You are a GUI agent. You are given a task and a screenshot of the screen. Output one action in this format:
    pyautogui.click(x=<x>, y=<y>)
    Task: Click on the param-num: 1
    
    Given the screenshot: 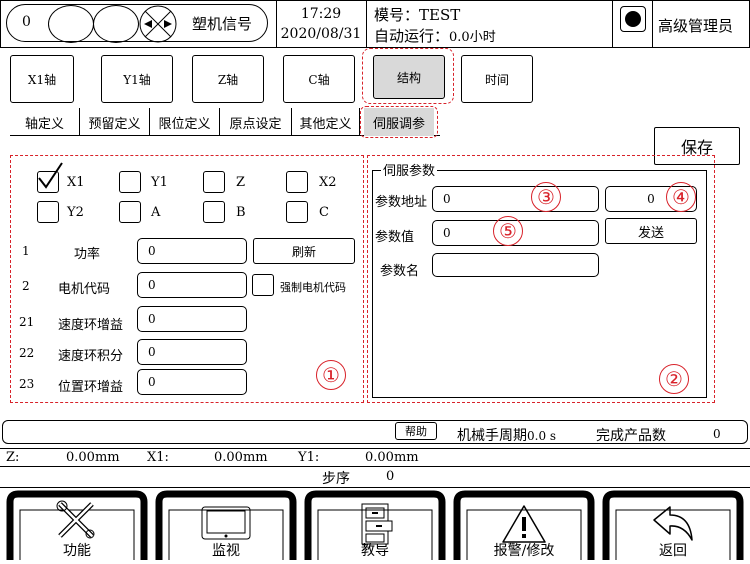 What is the action you would take?
    pyautogui.click(x=26, y=251)
    